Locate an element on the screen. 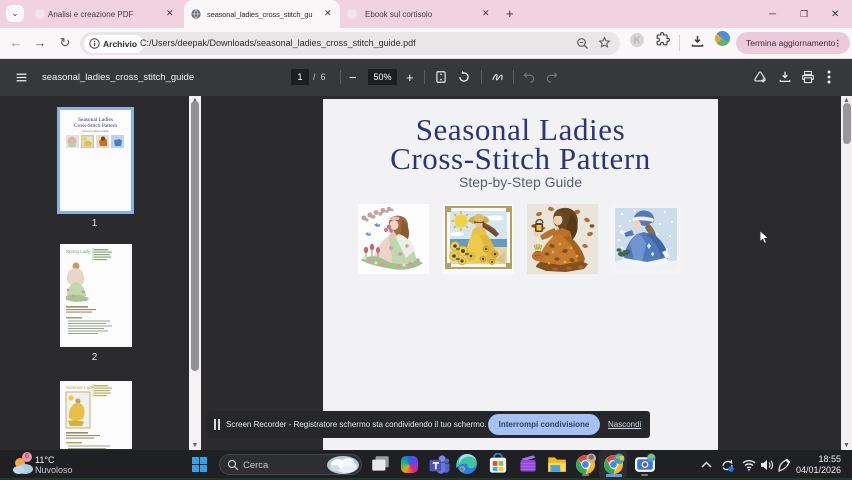 This screenshot has height=480, width=852. svg-text: Spring Lady is located at coordinates (78, 251).